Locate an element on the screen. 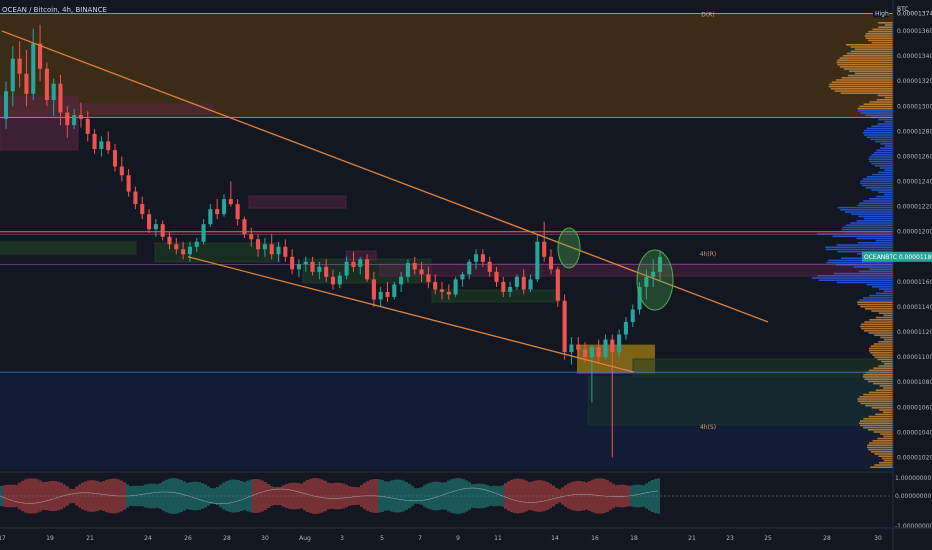  oscillator-panel is located at coordinates (466, 494).